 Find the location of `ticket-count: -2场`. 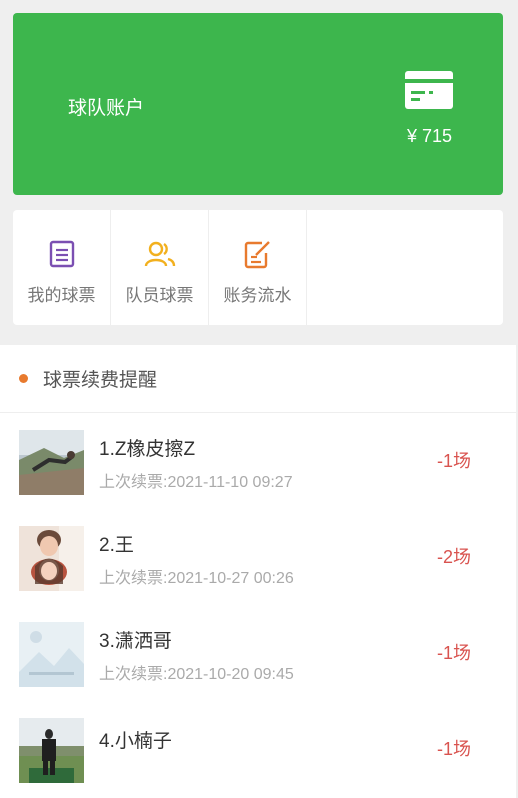

ticket-count: -2场 is located at coordinates (453, 557).